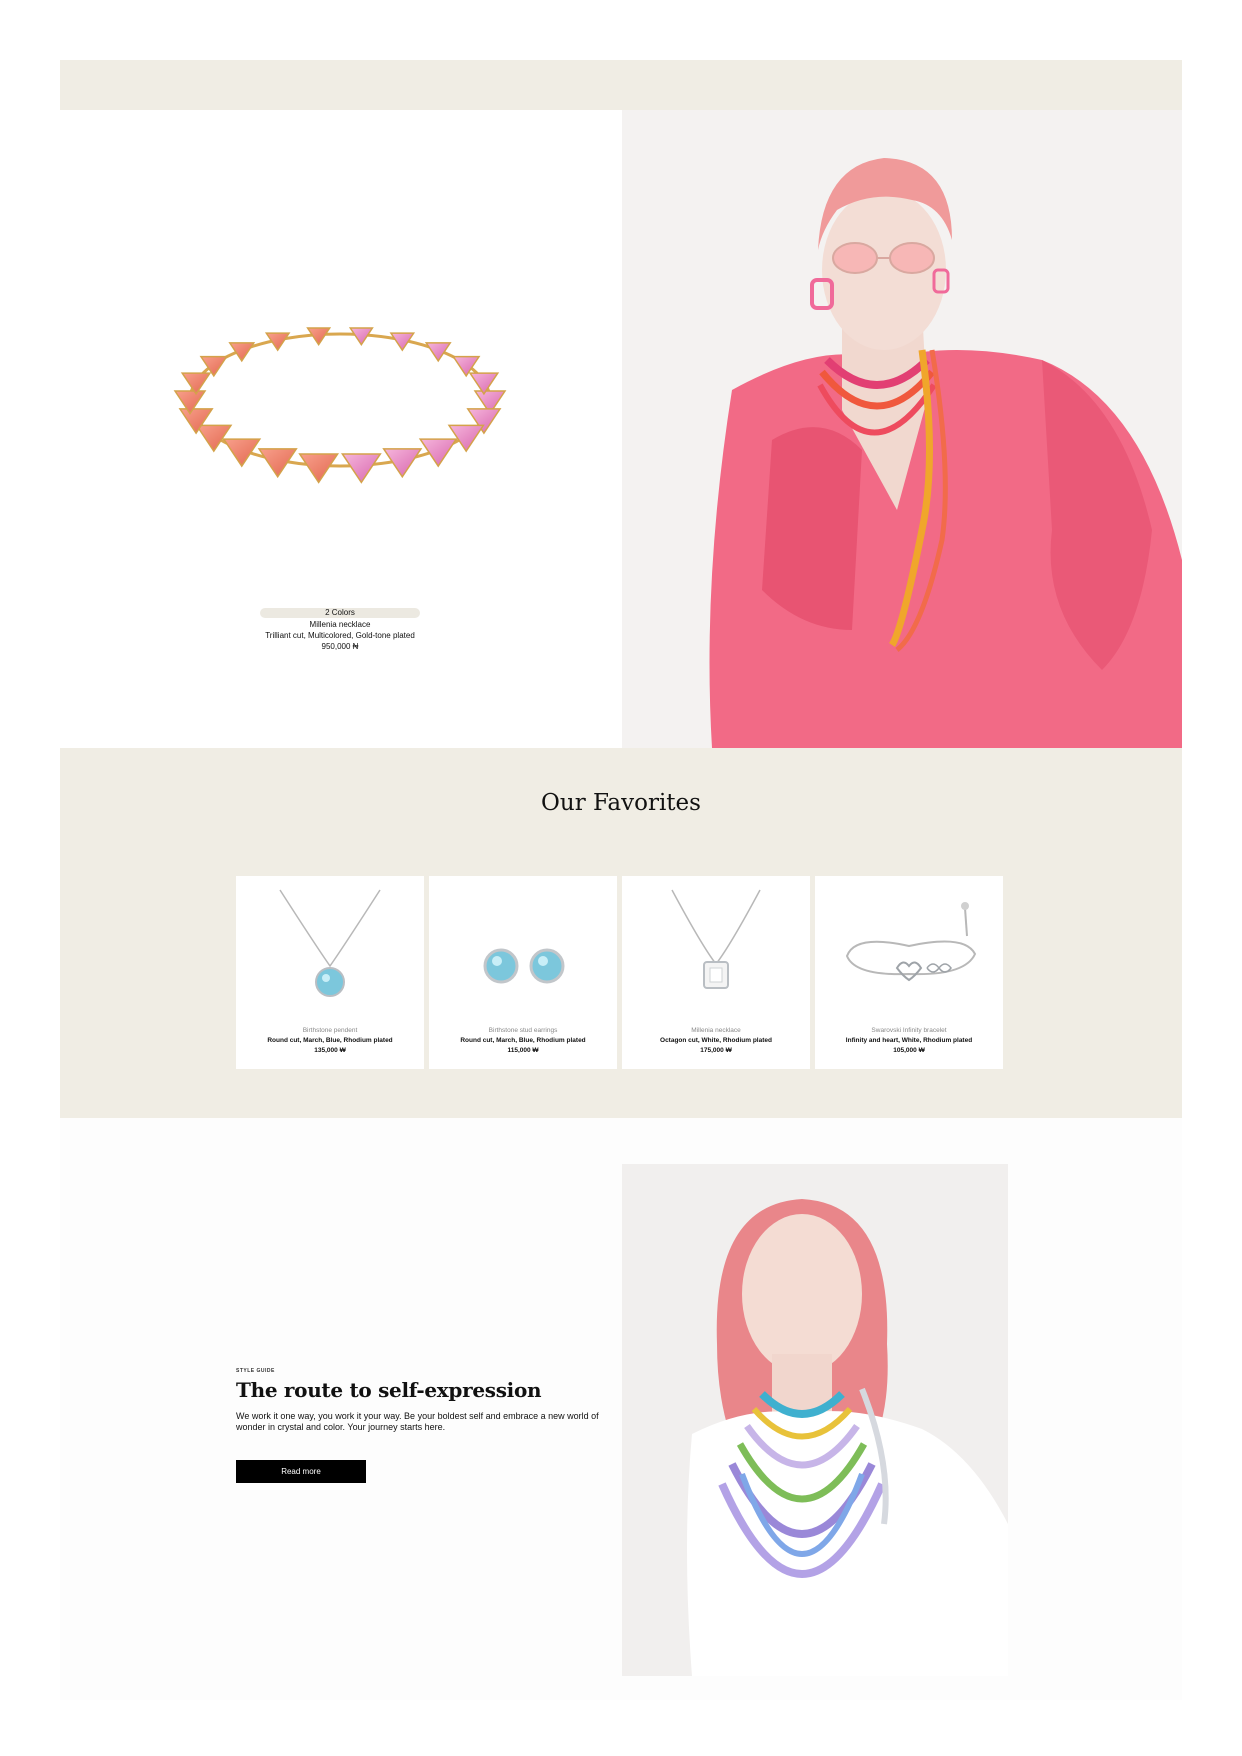 The height and width of the screenshot is (1756, 1242). I want to click on earrings-image, so click(524, 966).